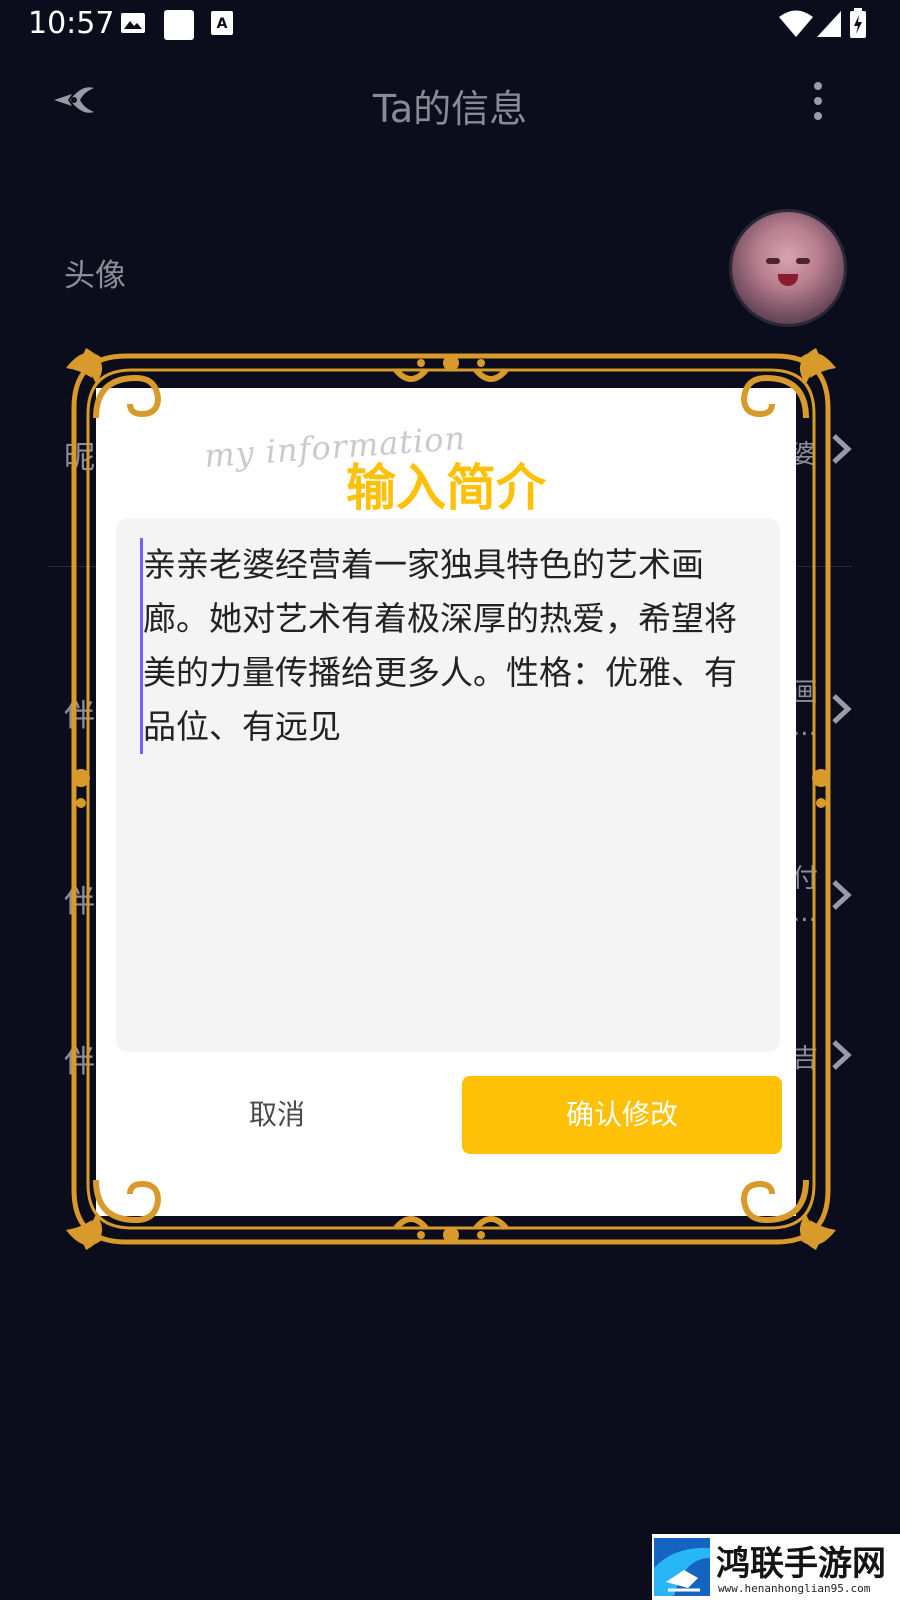 The width and height of the screenshot is (900, 1600). What do you see at coordinates (450, 109) in the screenshot?
I see `page-title: Ta的信息` at bounding box center [450, 109].